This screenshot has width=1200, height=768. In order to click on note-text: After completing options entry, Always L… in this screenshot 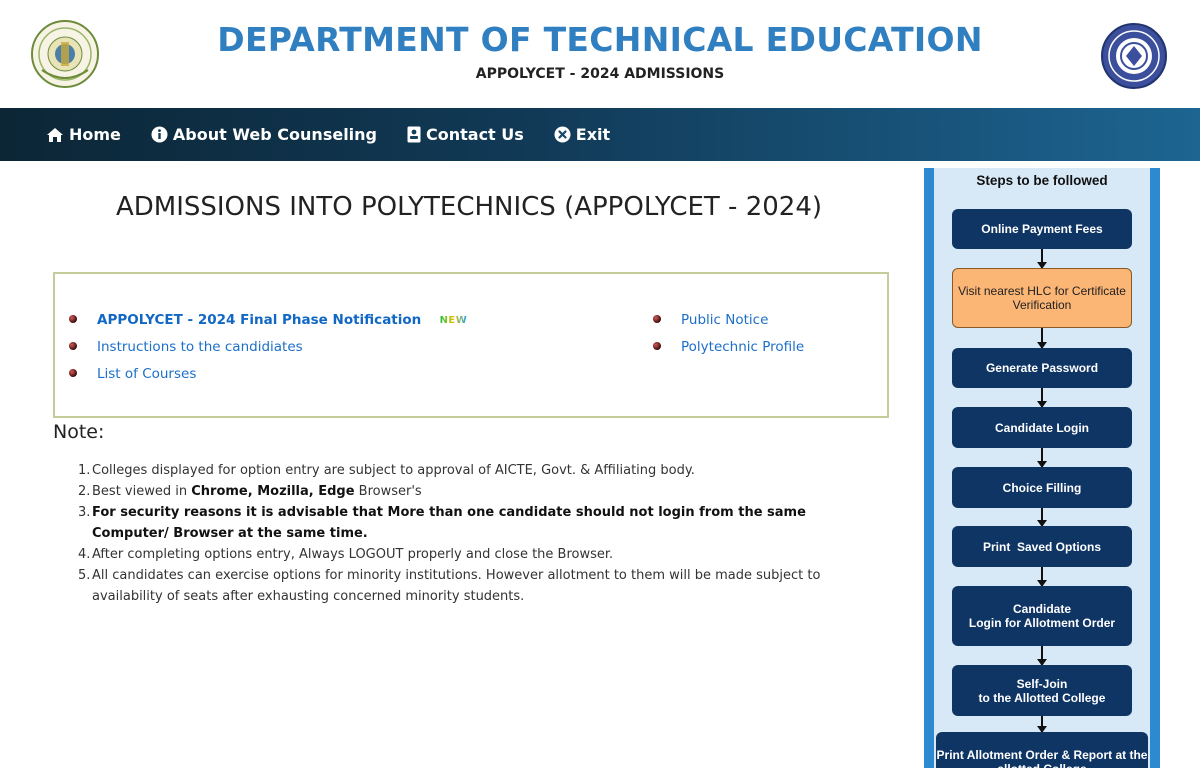, I will do `click(353, 554)`.